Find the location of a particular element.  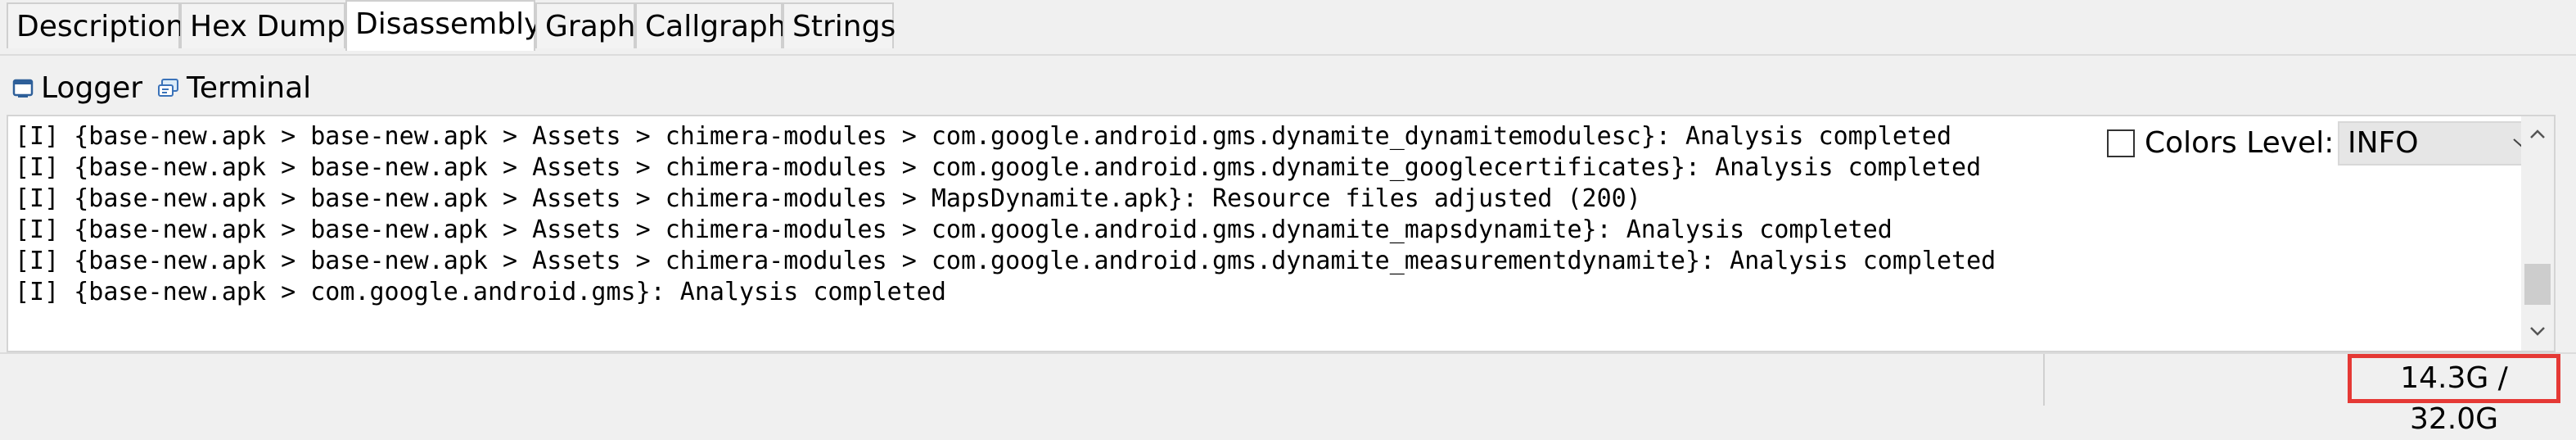

tab-strings: Strings is located at coordinates (839, 25).